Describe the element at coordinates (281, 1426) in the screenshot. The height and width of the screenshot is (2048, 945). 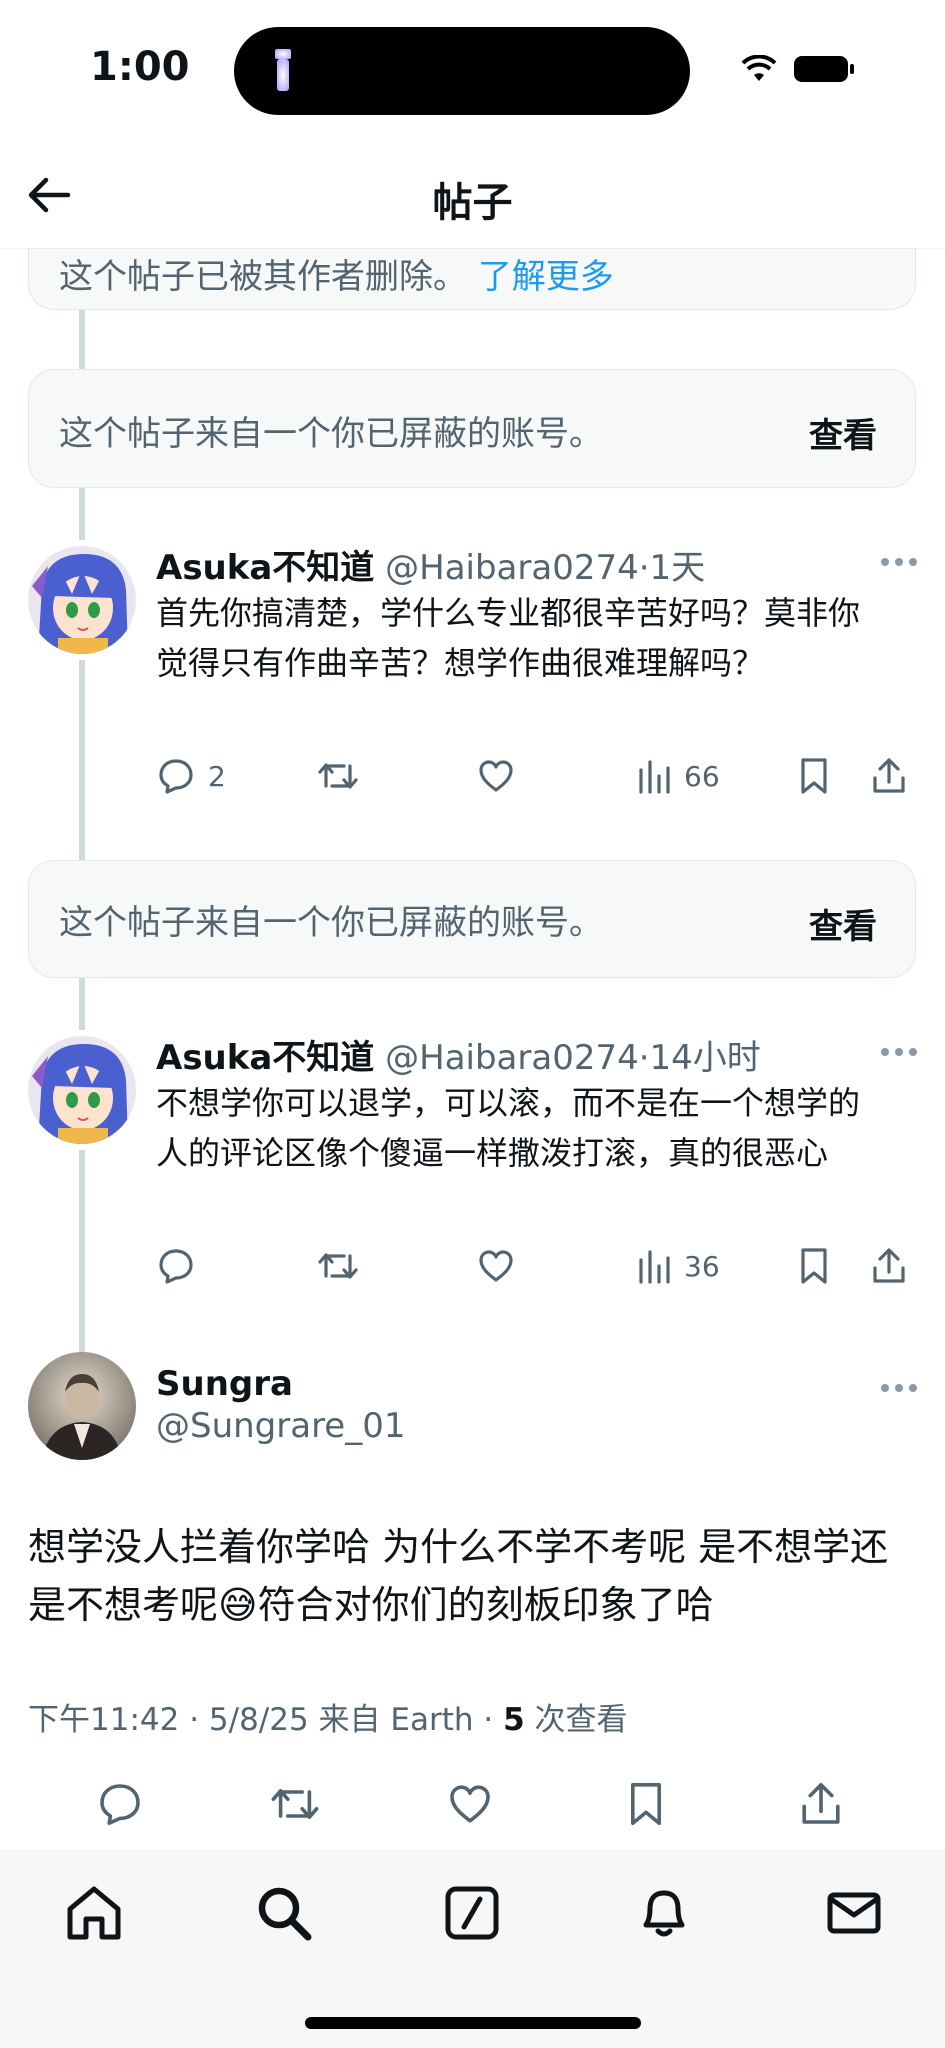
I see `user-handle: @Sungrare_01` at that location.